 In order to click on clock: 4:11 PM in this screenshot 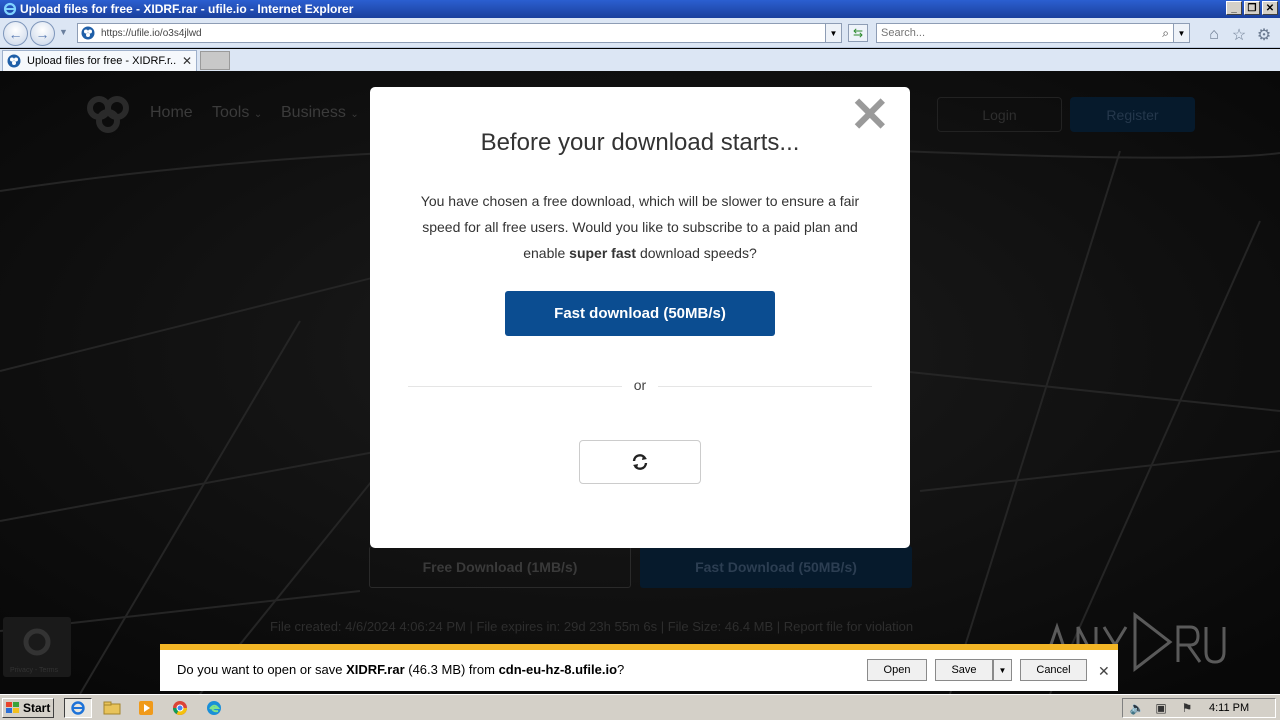, I will do `click(1229, 708)`.